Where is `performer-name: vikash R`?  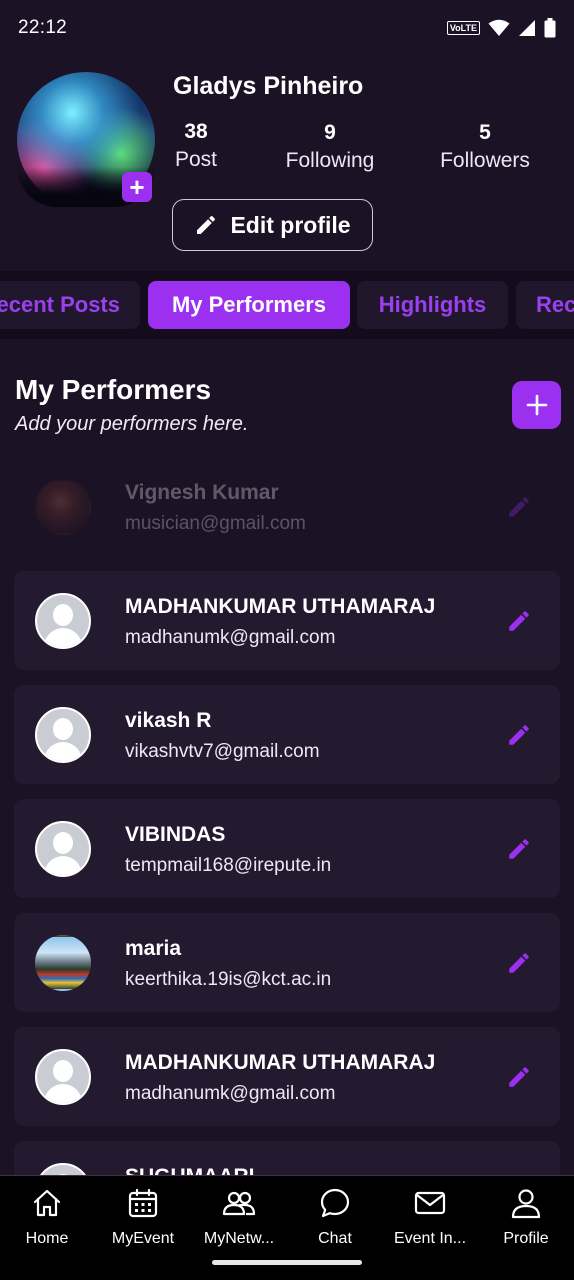
performer-name: vikash R is located at coordinates (168, 720).